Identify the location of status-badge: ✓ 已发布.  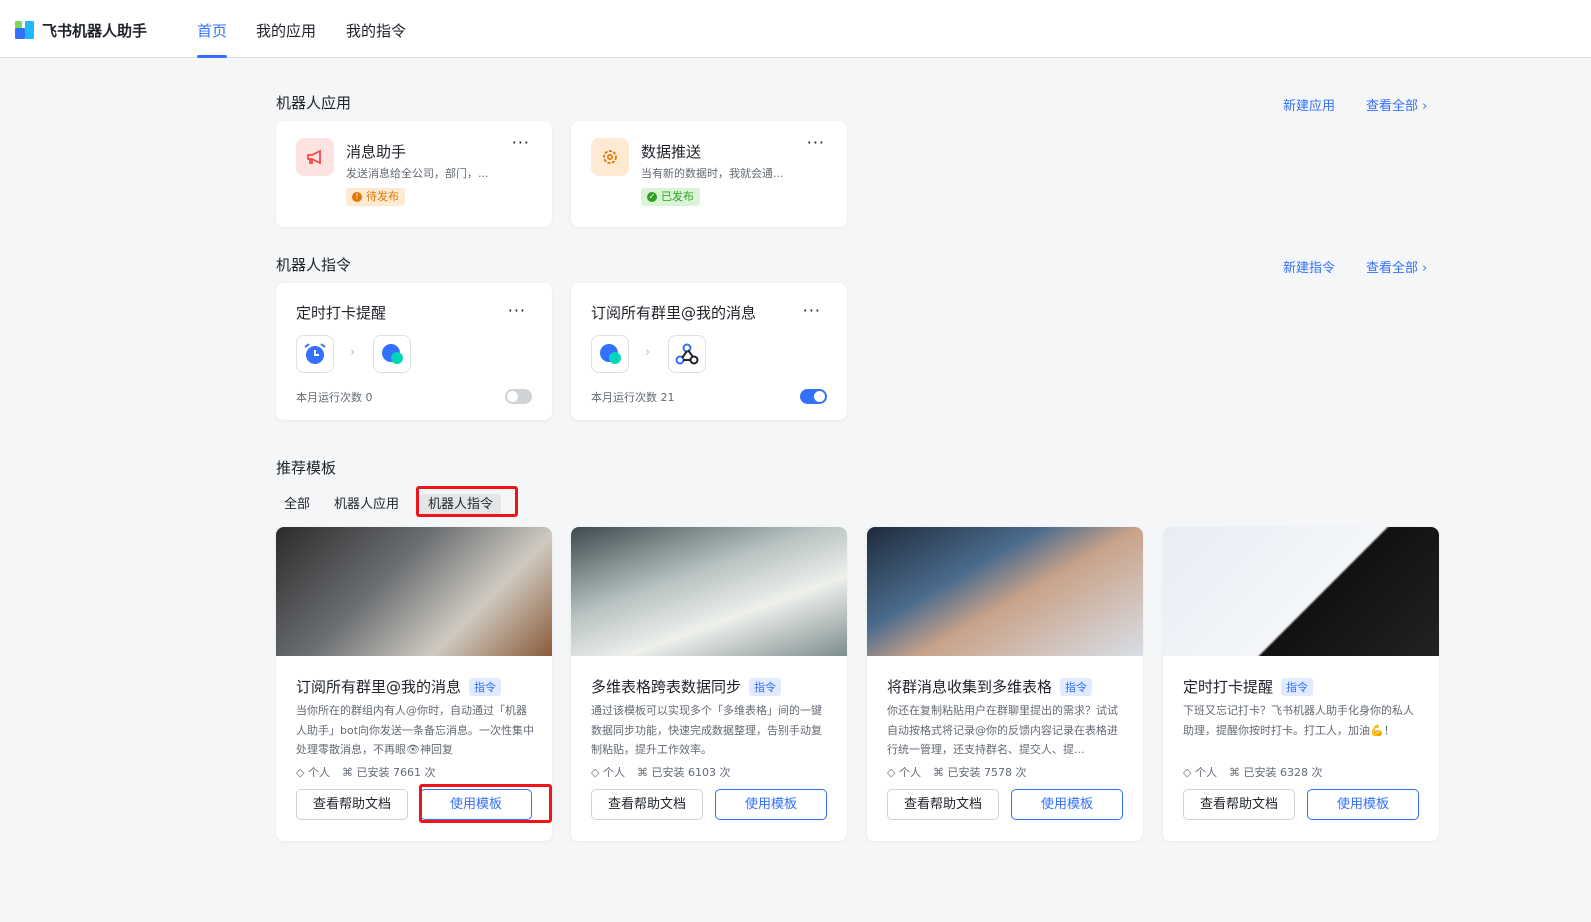
(670, 197).